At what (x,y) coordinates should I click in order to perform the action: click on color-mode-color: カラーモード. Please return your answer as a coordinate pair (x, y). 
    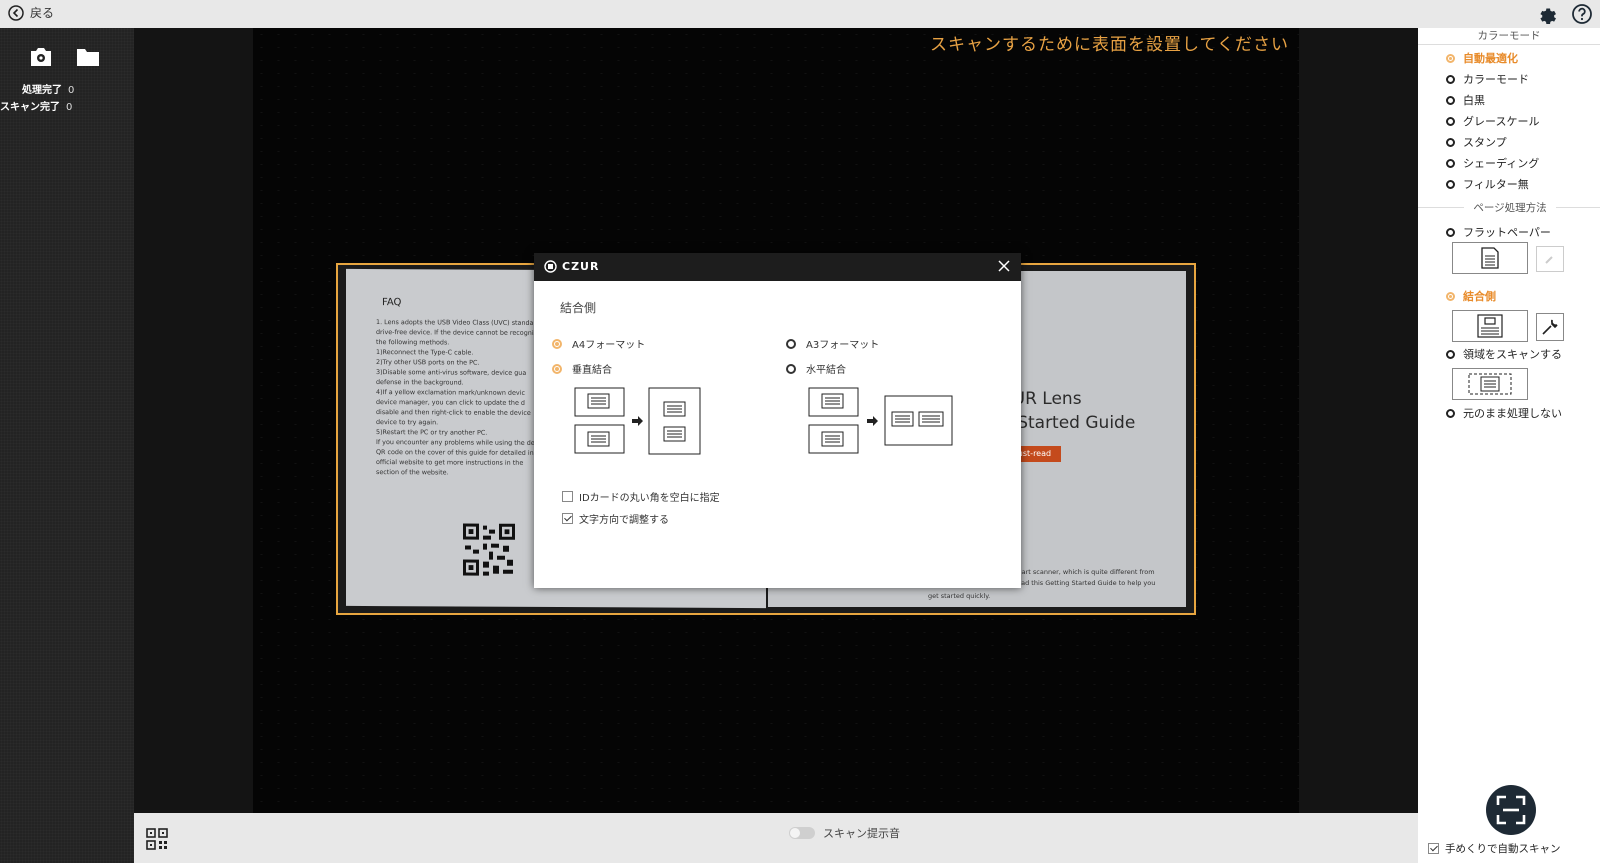
    Looking at the image, I should click on (1487, 79).